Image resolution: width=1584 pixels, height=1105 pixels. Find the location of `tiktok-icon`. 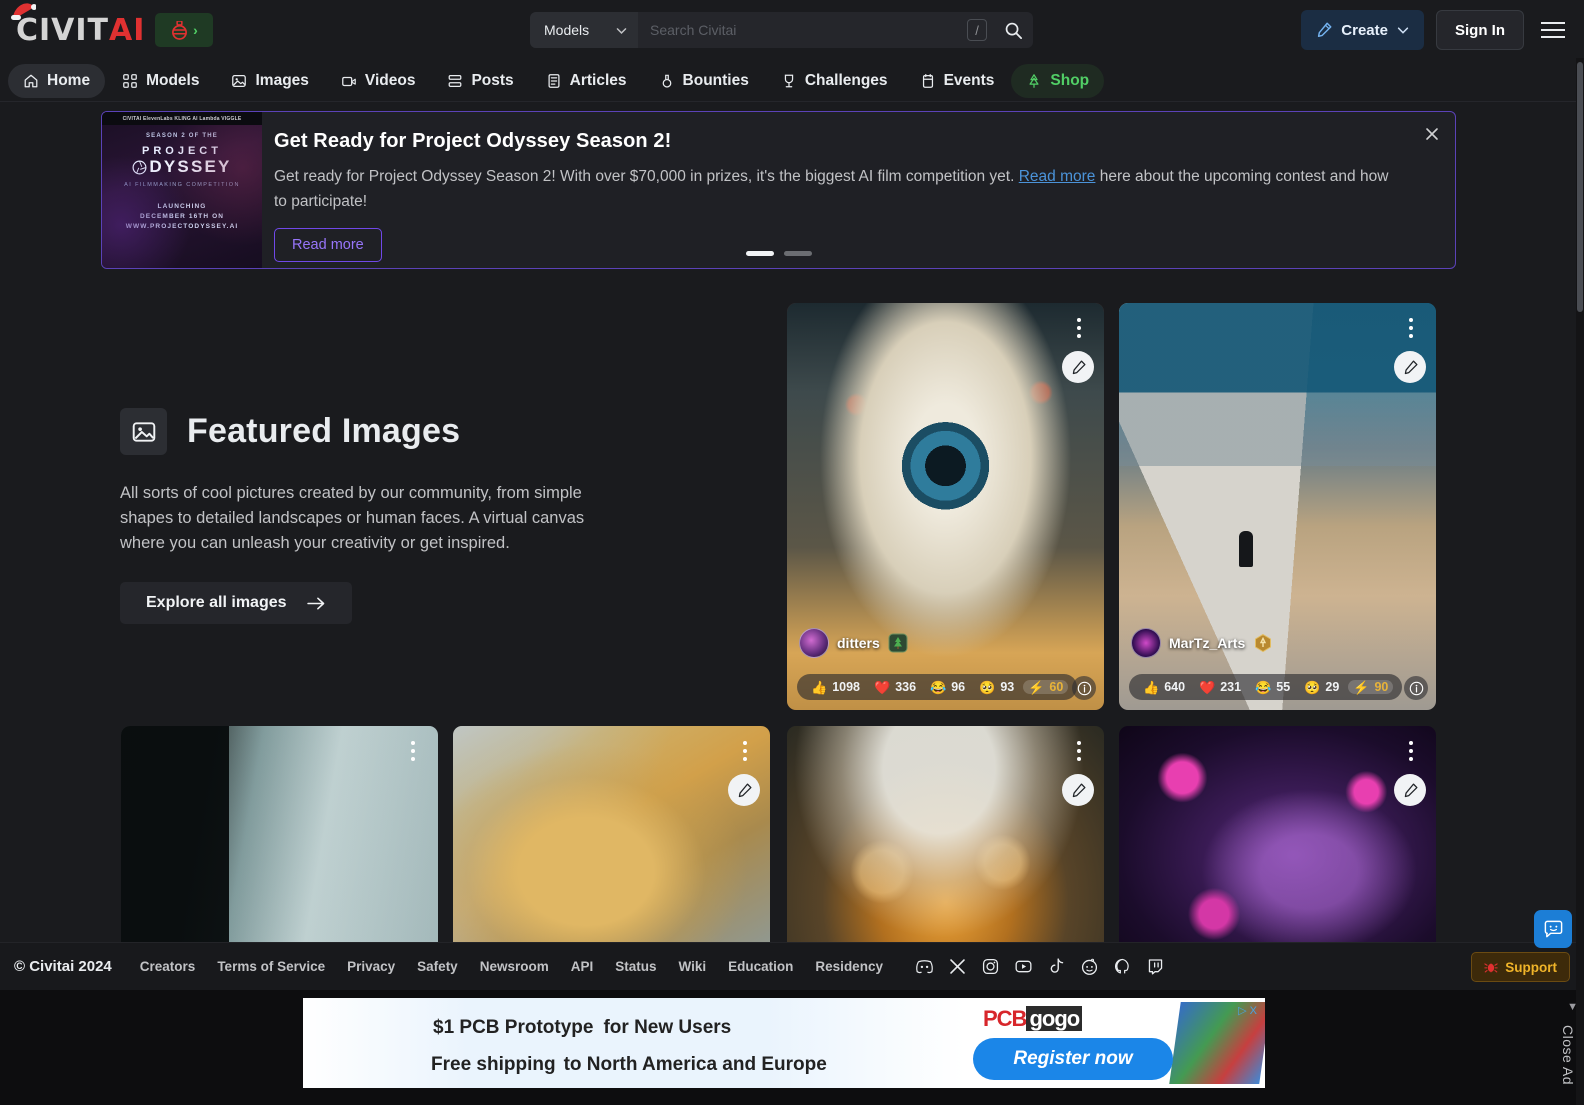

tiktok-icon is located at coordinates (1056, 966).